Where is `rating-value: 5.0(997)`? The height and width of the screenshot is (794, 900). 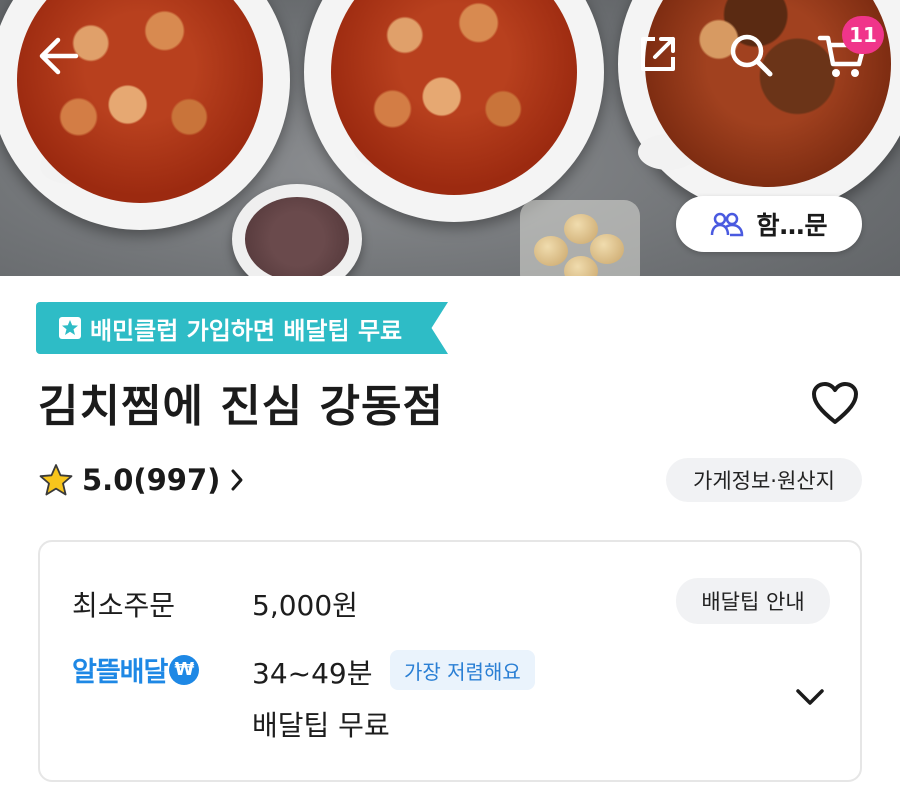 rating-value: 5.0(997) is located at coordinates (151, 480).